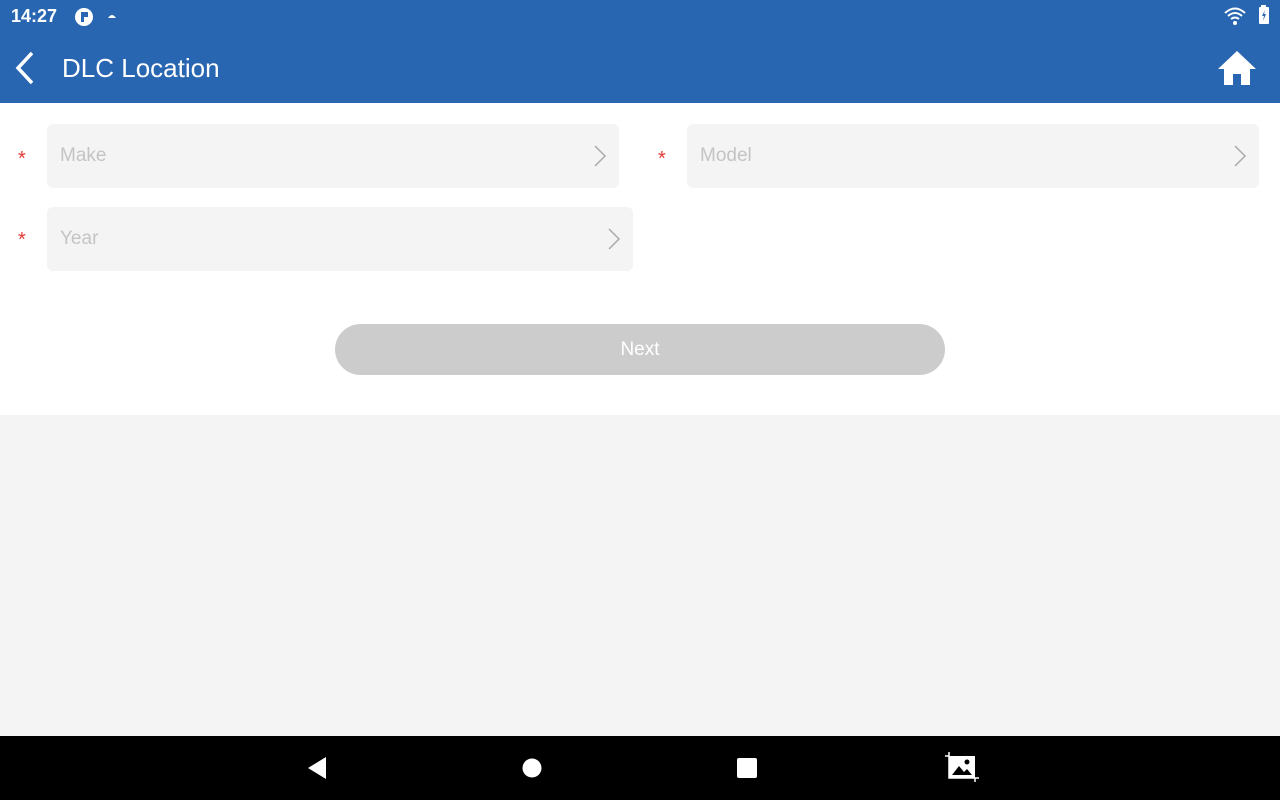 This screenshot has height=800, width=1280. Describe the element at coordinates (84, 17) in the screenshot. I see `app-notification-icon` at that location.